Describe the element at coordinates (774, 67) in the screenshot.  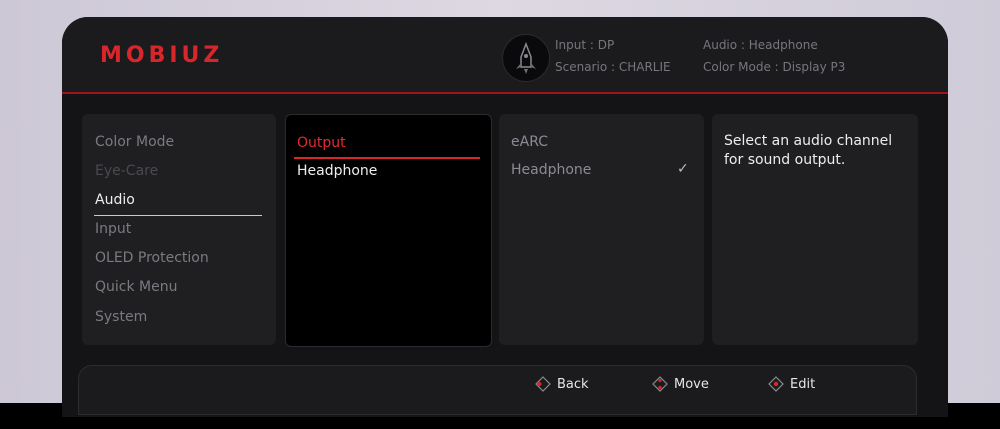
I see `color-mode-status: Color Mode : Display P3` at that location.